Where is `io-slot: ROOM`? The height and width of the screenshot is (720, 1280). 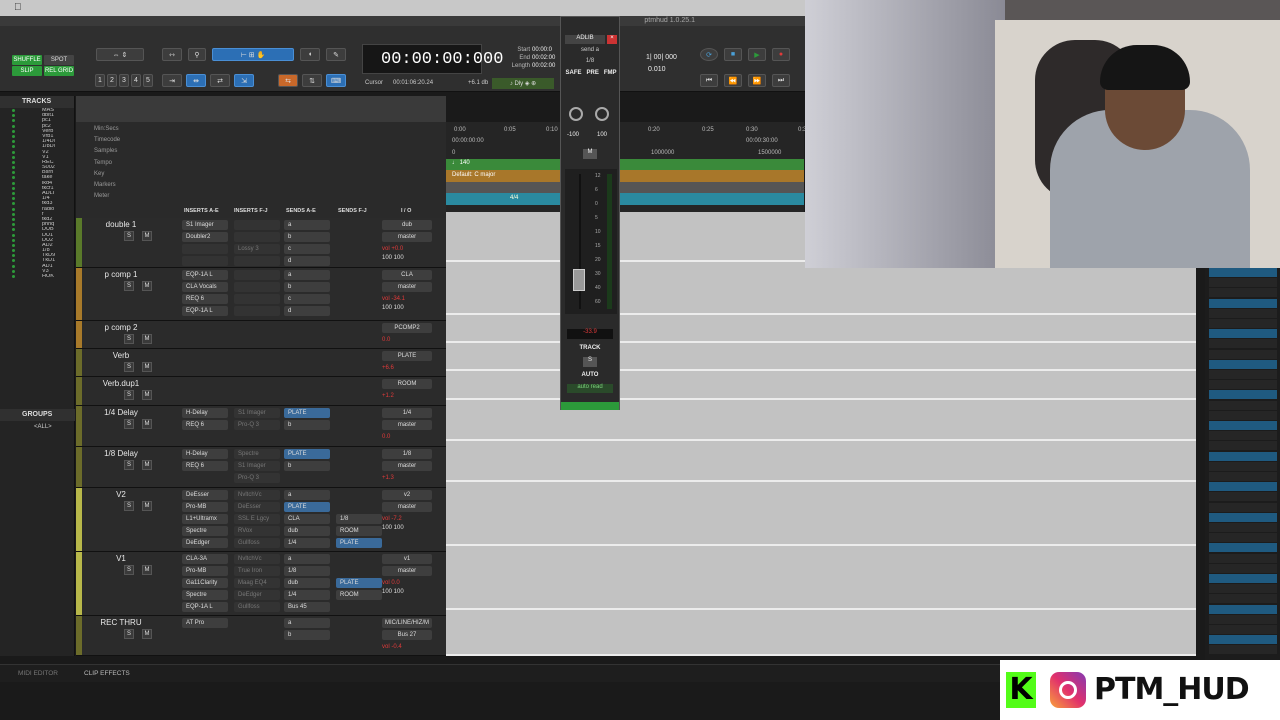
io-slot: ROOM is located at coordinates (407, 384).